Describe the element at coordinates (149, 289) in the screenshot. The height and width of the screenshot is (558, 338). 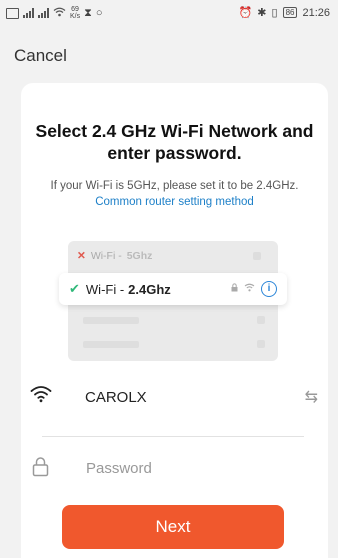
I see `wifi-24g-band: 2.4Ghz` at that location.